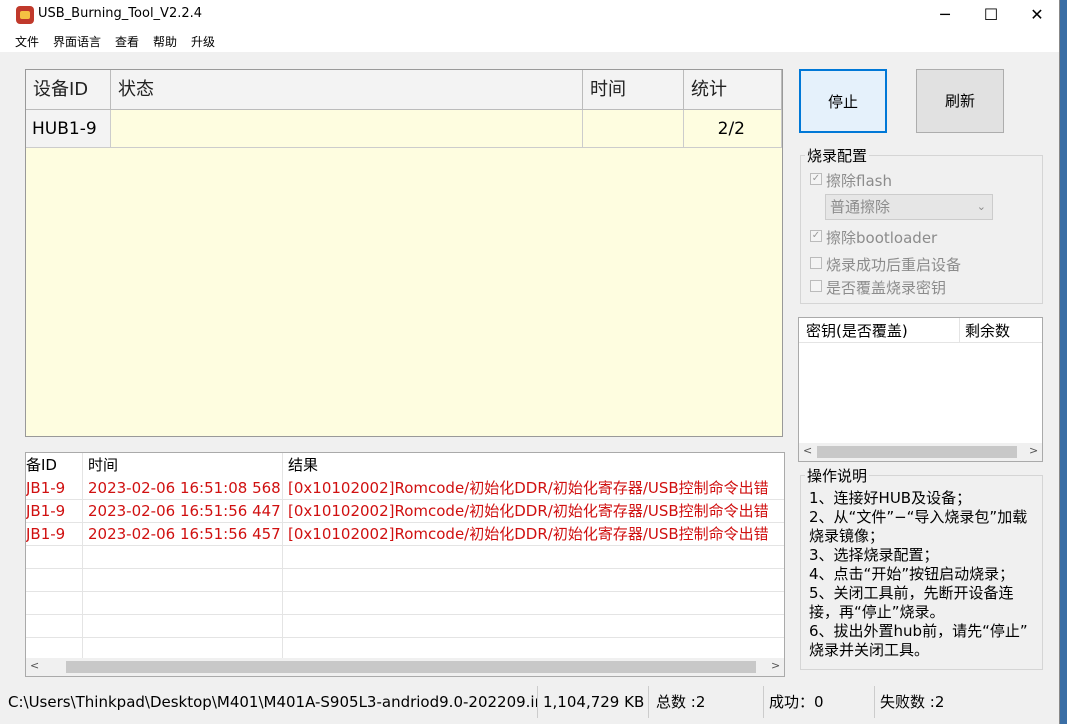 The width and height of the screenshot is (1067, 724). I want to click on instruction-line: 5、关闭工具前，先断开设备连, so click(911, 593).